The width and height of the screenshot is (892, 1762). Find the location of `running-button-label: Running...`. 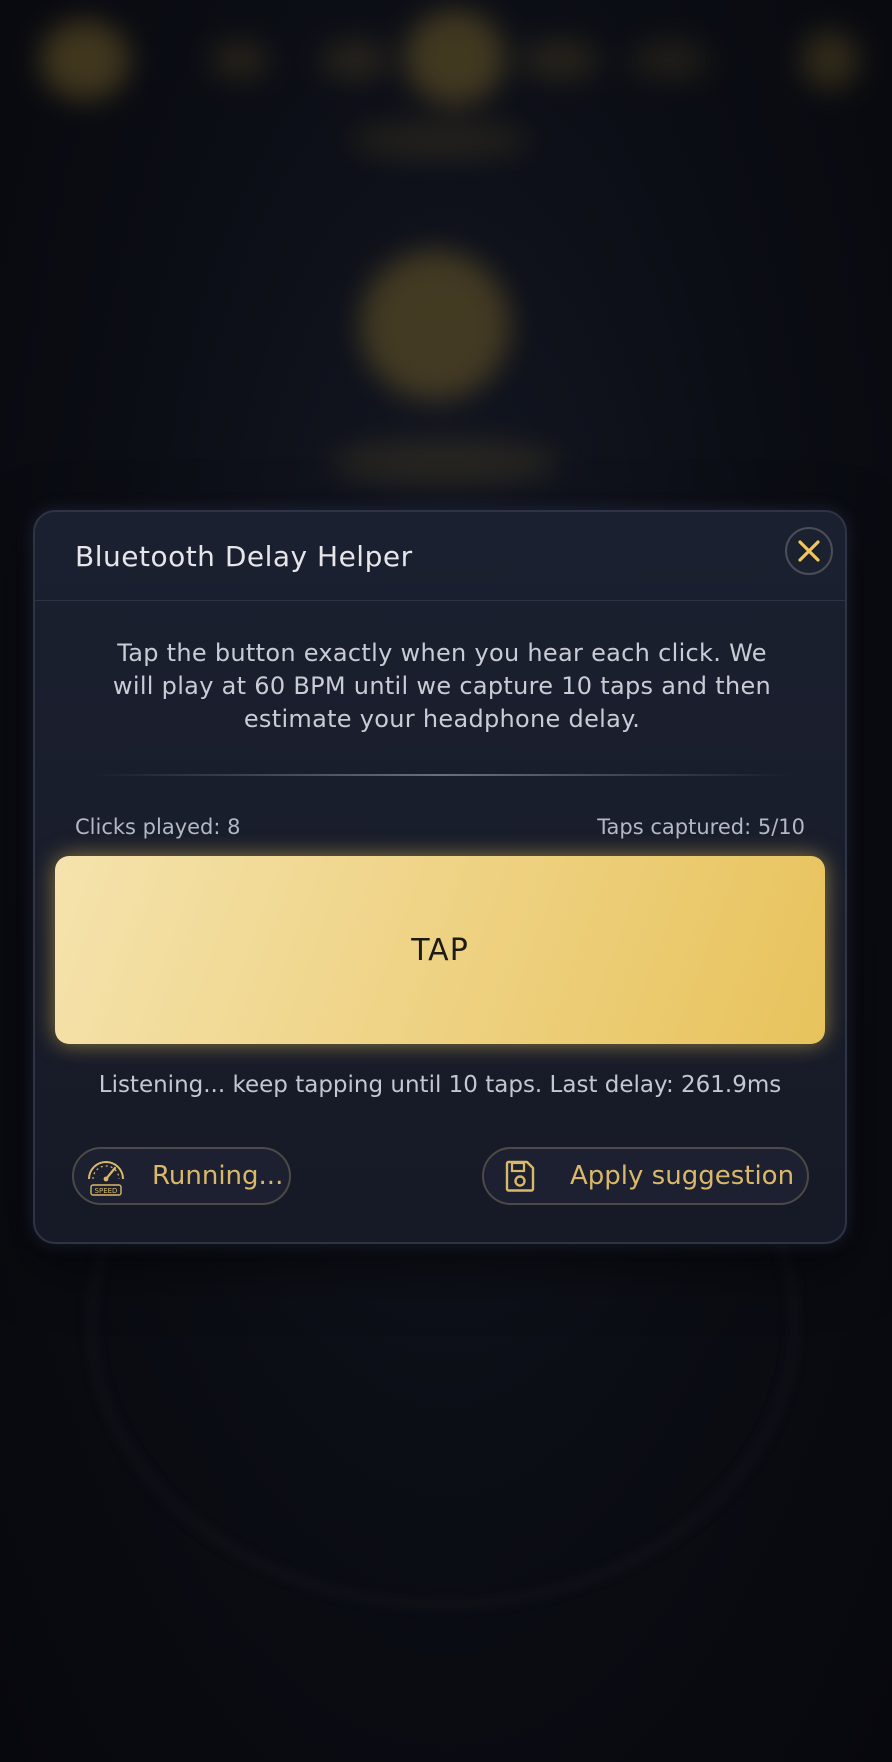

running-button-label: Running... is located at coordinates (218, 1176).